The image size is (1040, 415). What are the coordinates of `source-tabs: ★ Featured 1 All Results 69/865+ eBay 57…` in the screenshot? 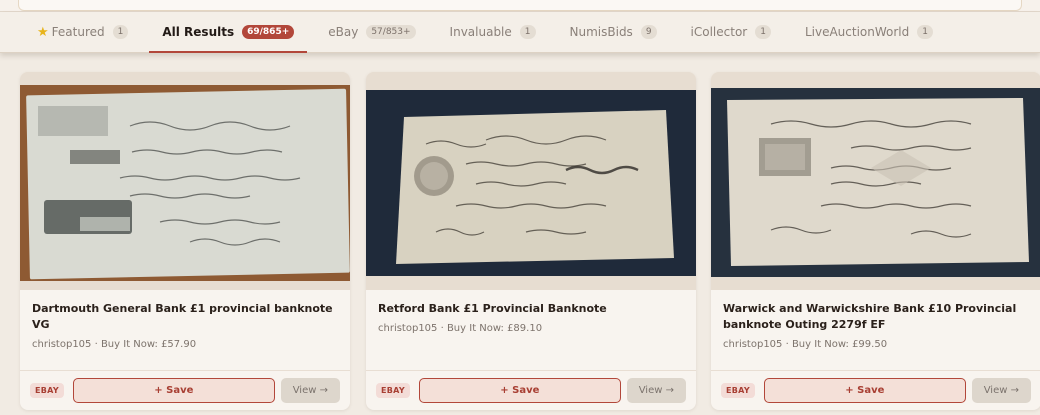 It's located at (520, 32).